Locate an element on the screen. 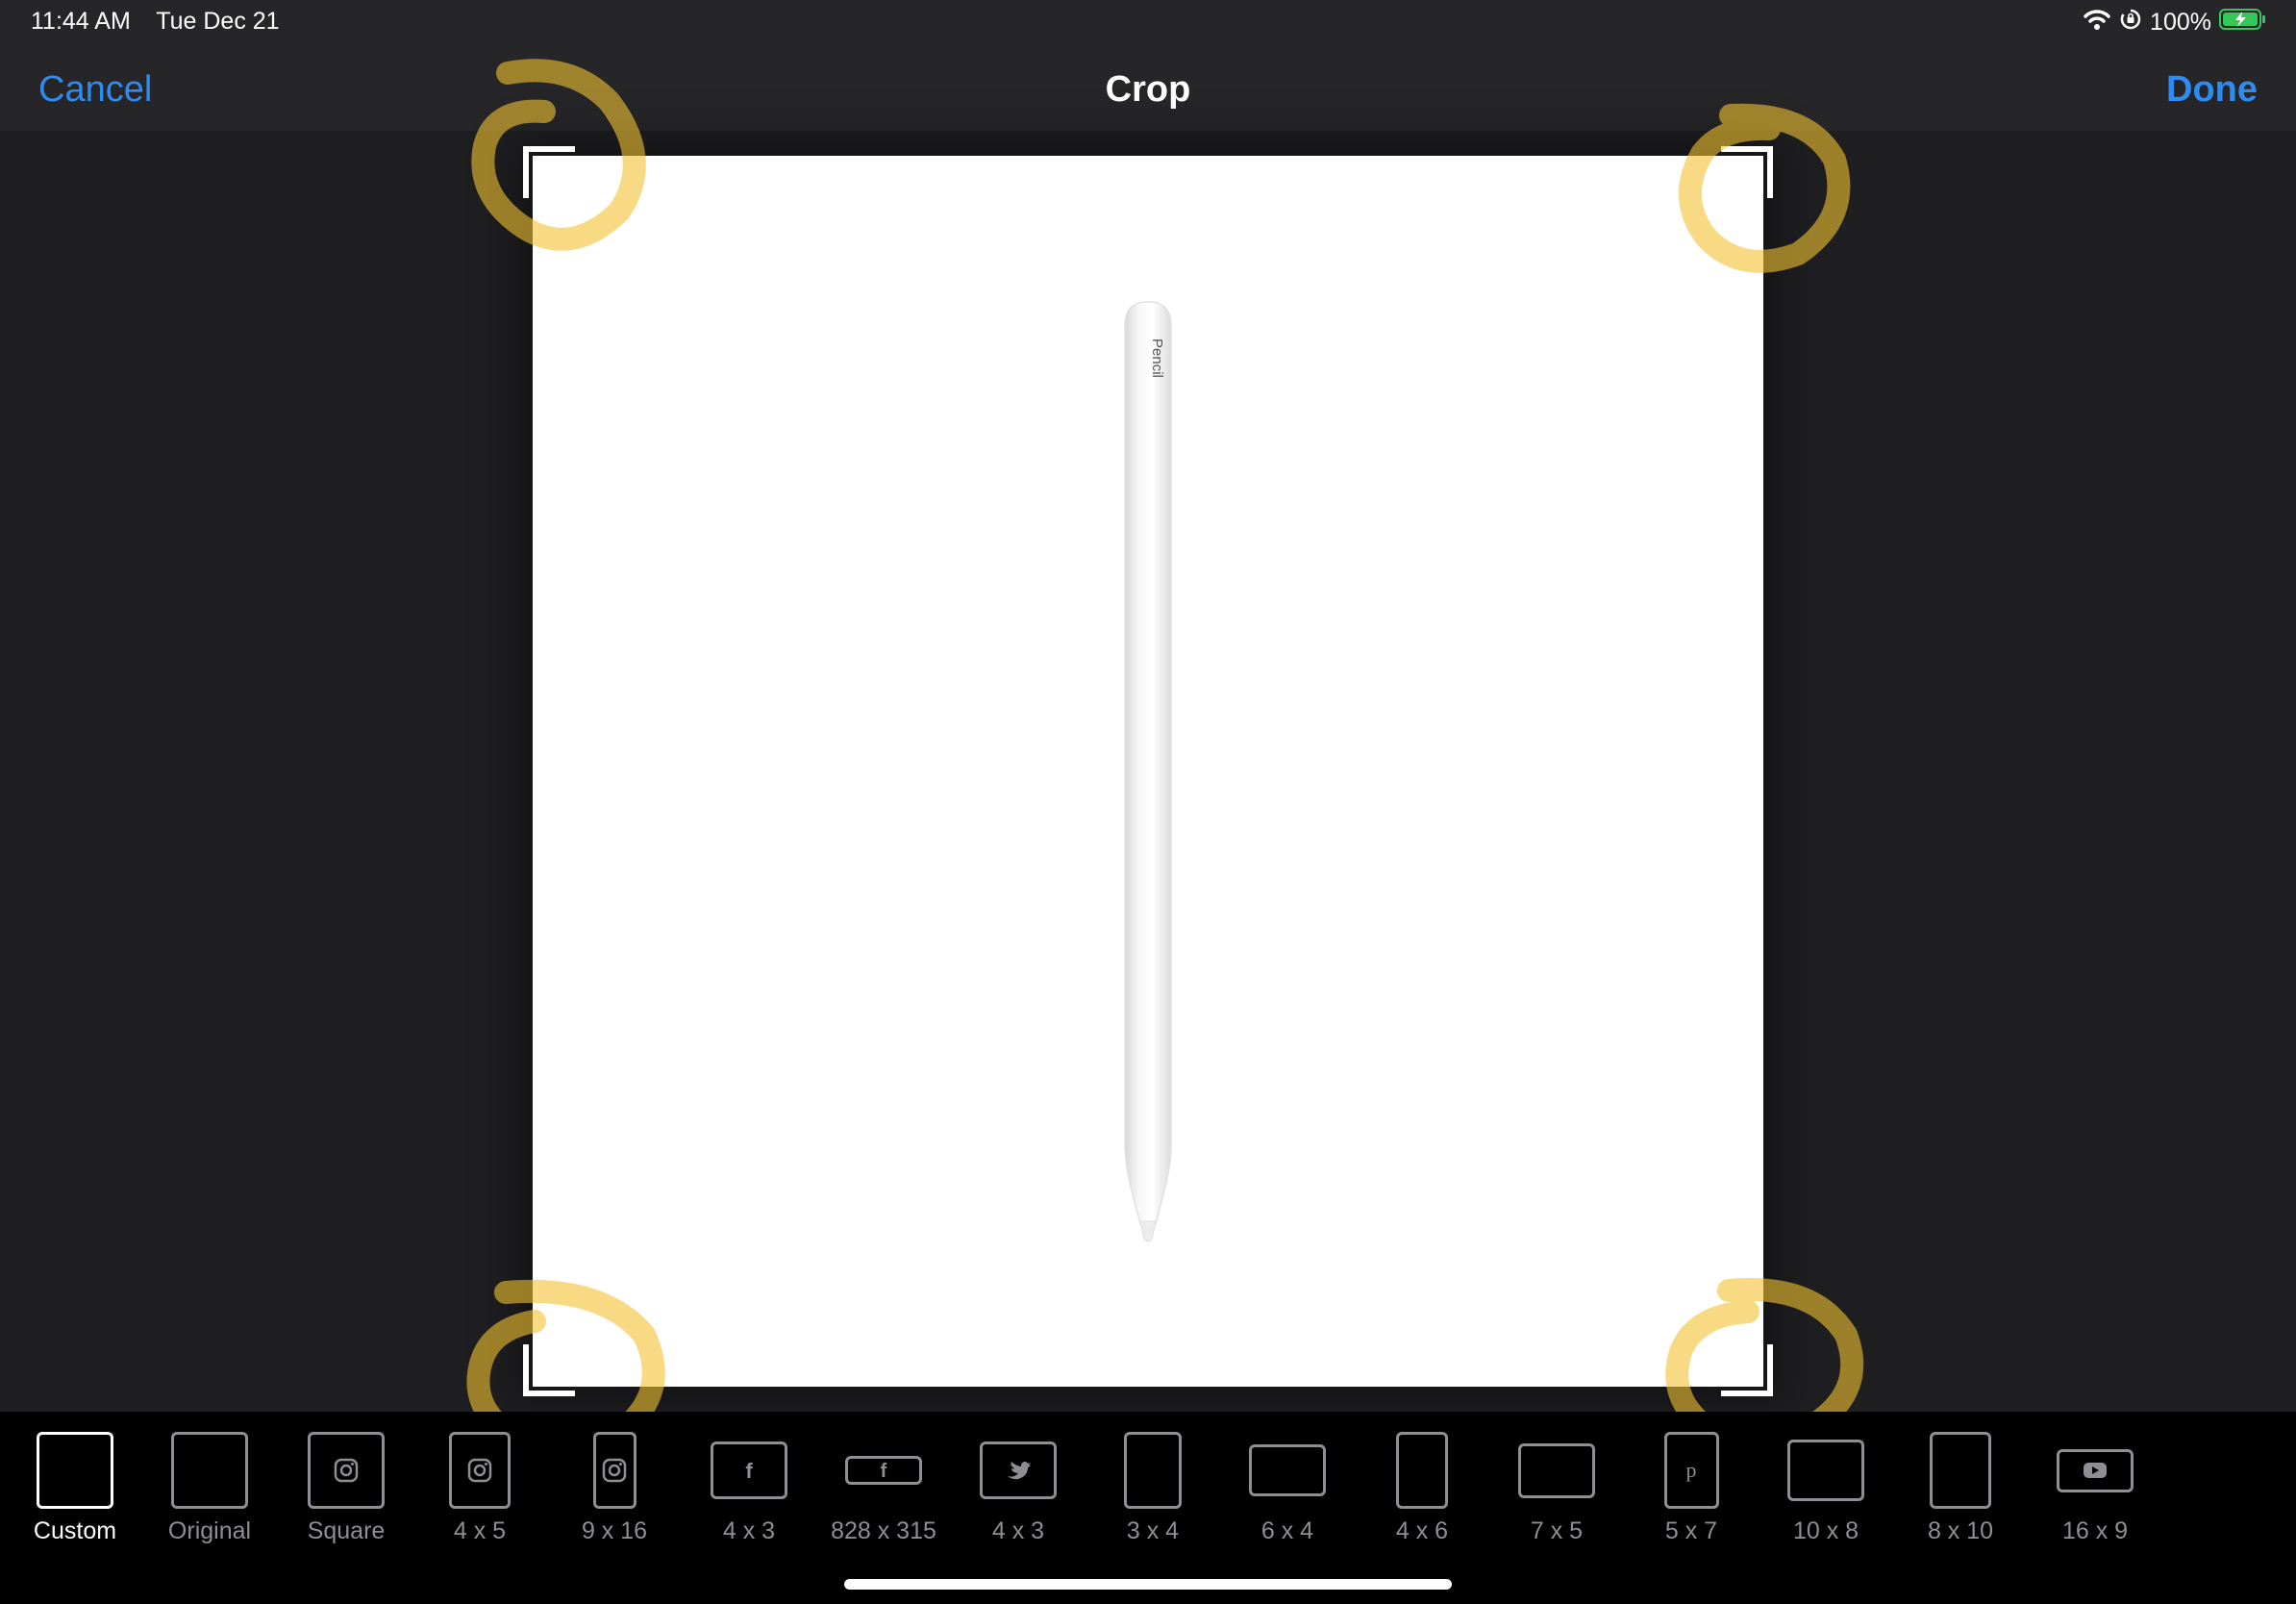 This screenshot has width=2296, height=1604. aspect-option-label: 828 x 315 is located at coordinates (883, 1530).